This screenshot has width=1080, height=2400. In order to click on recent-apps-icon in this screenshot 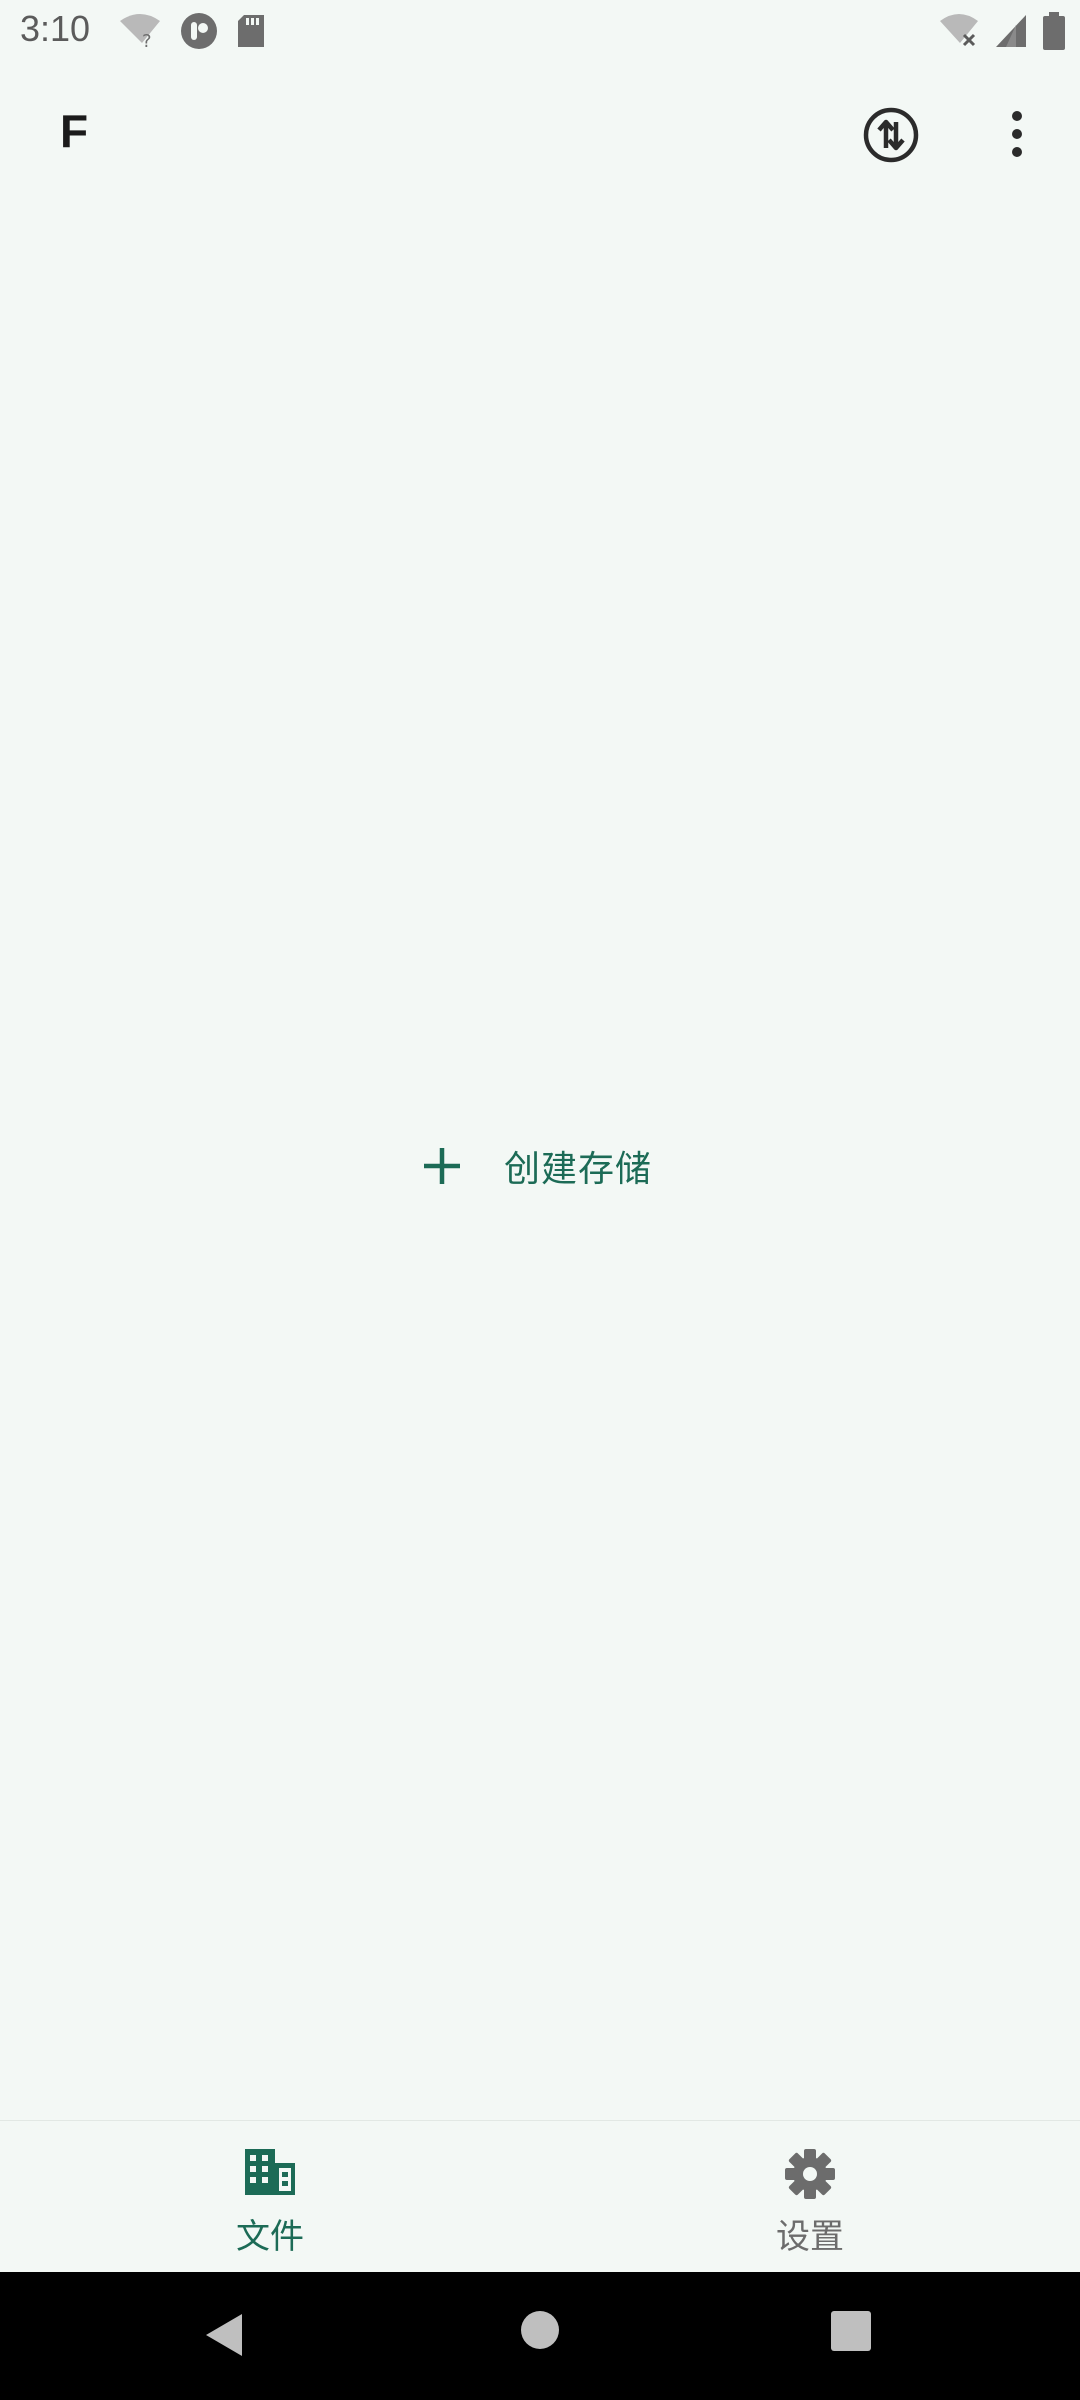, I will do `click(851, 2333)`.